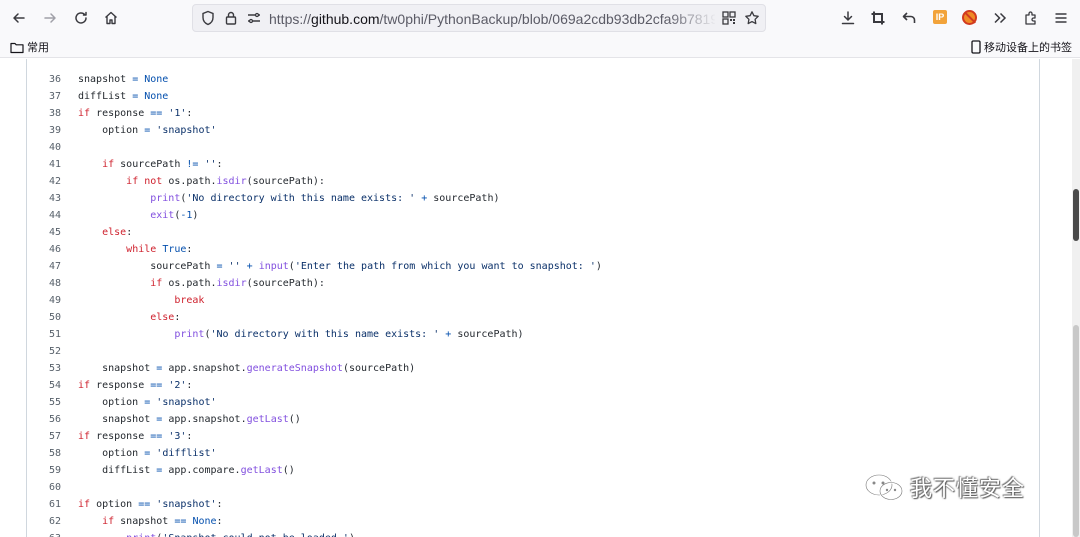  I want to click on line-number: 53, so click(44, 368).